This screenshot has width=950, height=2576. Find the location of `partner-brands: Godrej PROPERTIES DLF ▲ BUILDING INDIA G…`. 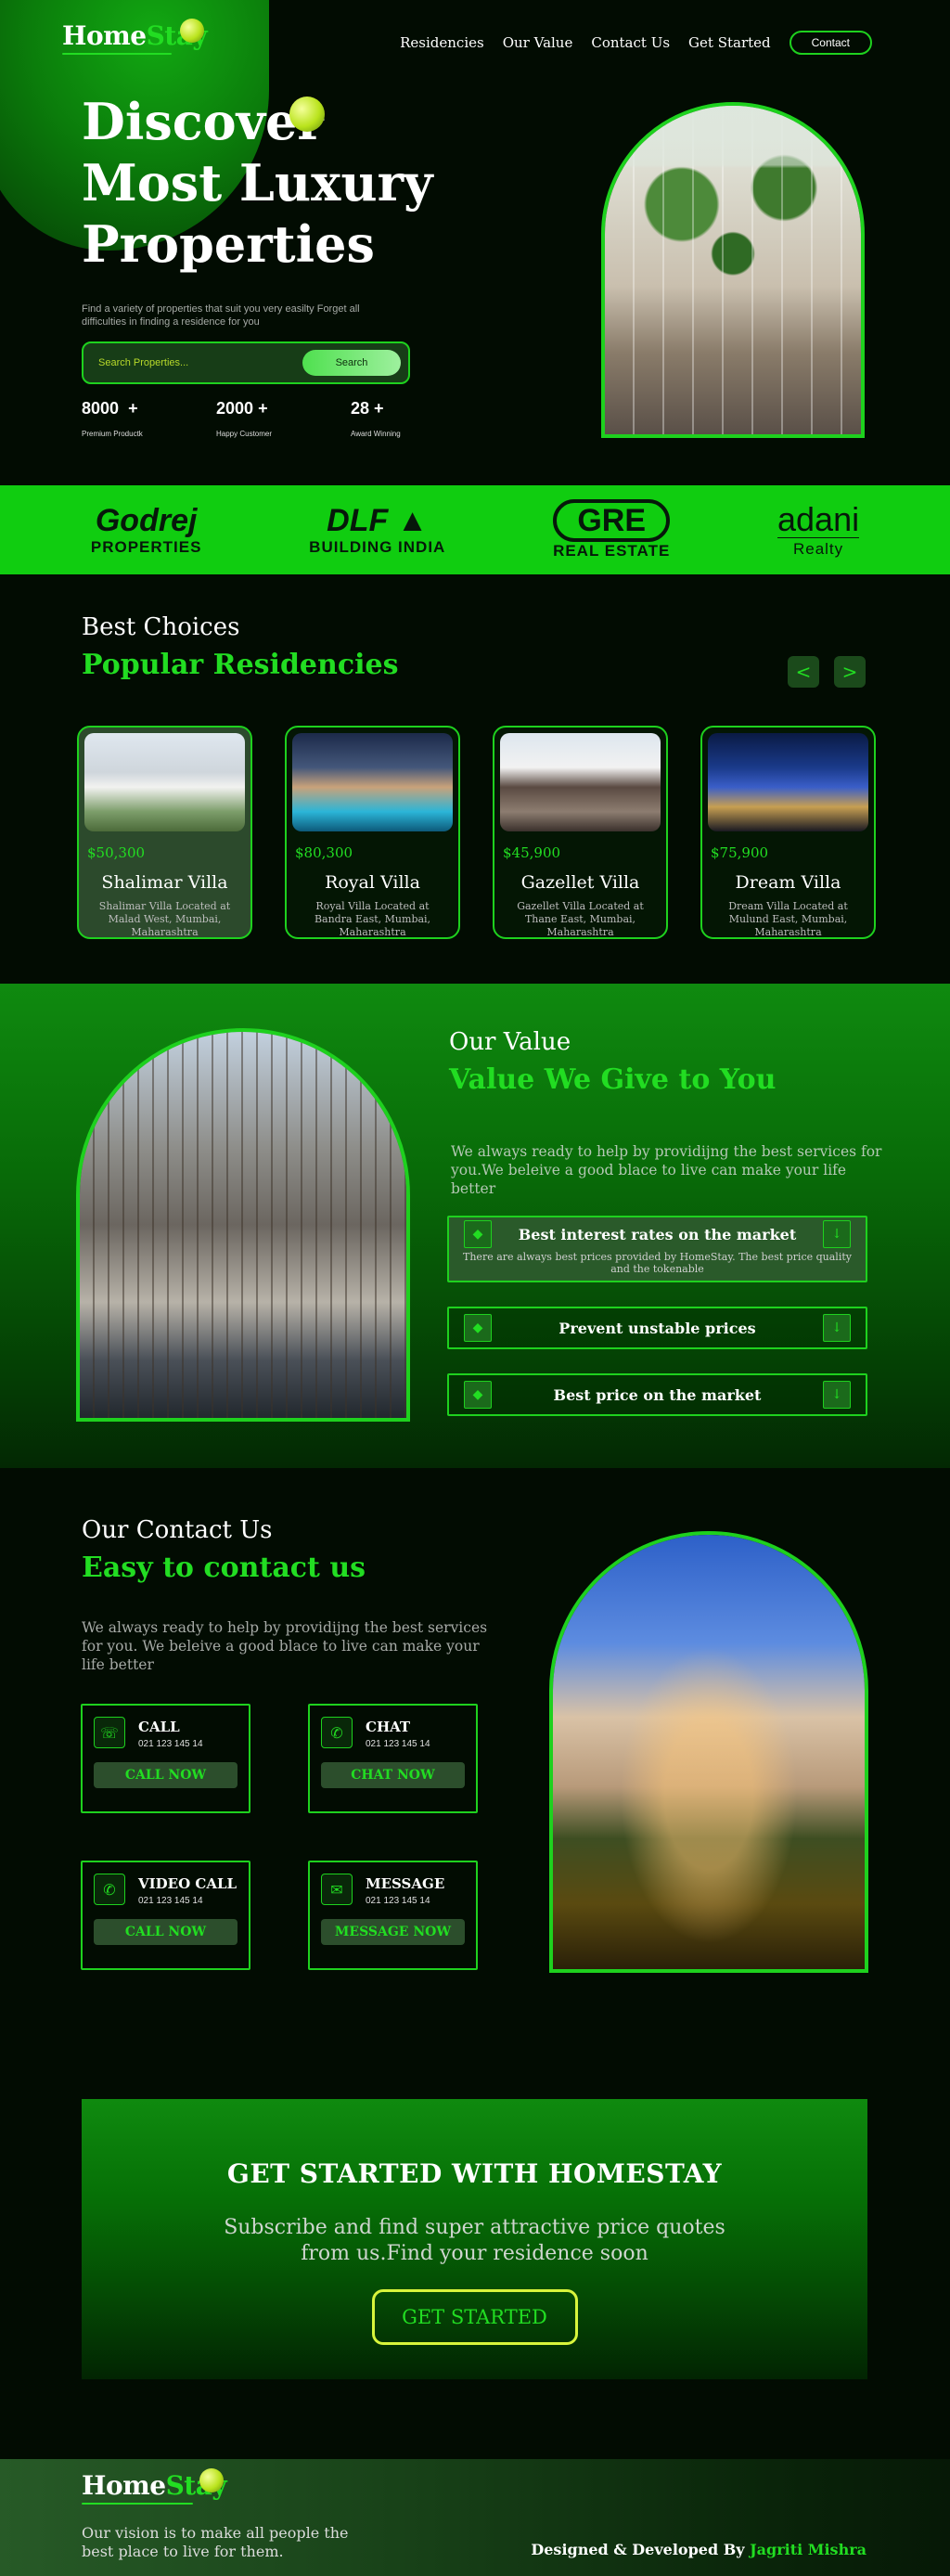

partner-brands: Godrej PROPERTIES DLF ▲ BUILDING INDIA G… is located at coordinates (475, 529).